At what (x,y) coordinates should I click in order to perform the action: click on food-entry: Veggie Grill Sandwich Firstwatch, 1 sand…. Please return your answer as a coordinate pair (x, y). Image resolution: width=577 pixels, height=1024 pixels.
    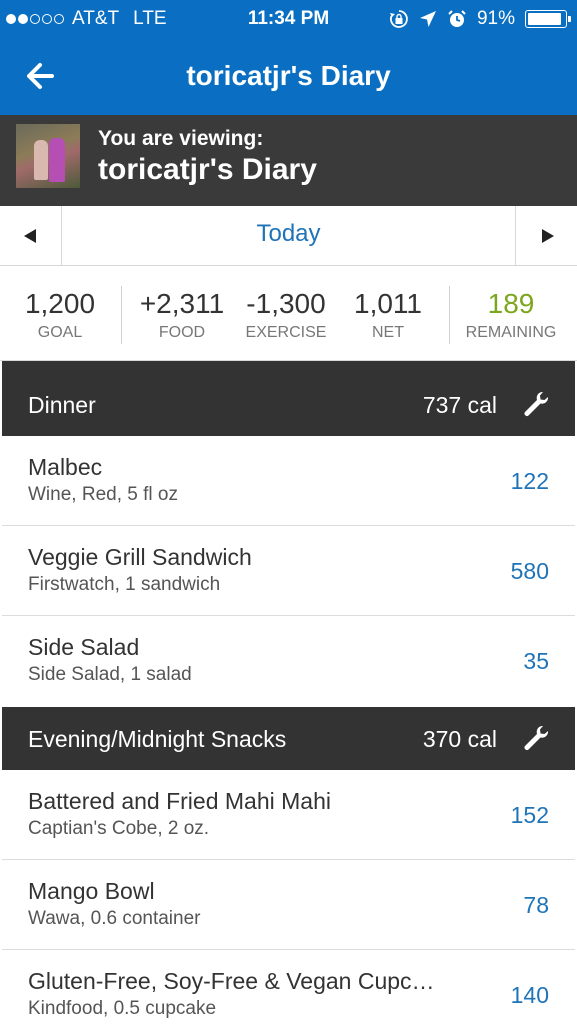
    Looking at the image, I should click on (288, 571).